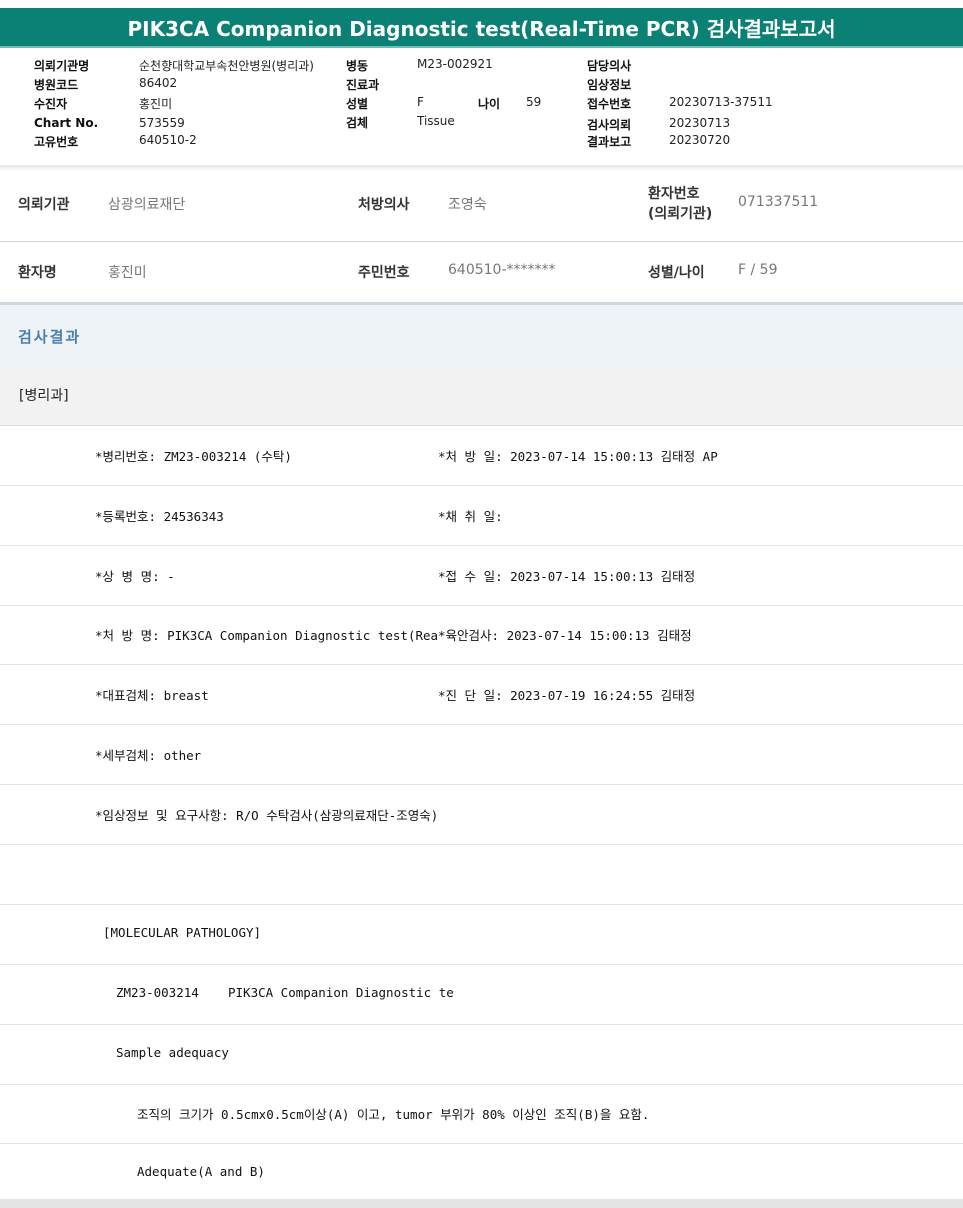  Describe the element at coordinates (481, 875) in the screenshot. I see `result-row` at that location.